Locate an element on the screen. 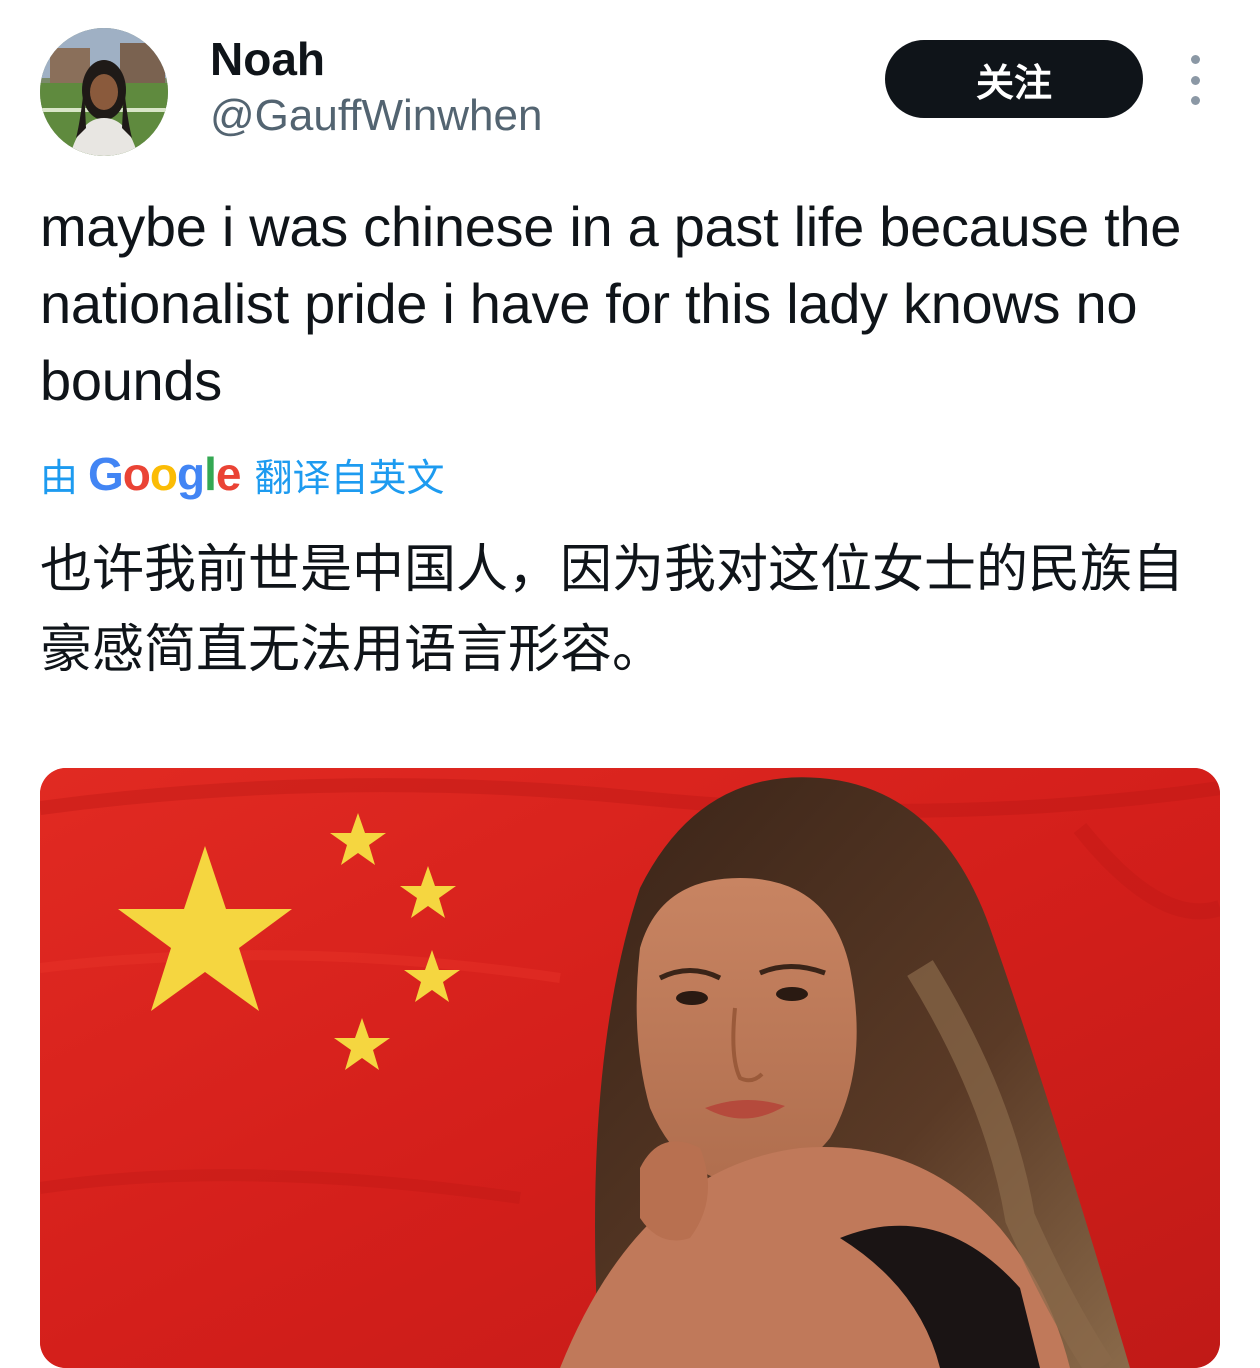 Image resolution: width=1260 pixels, height=1368 pixels. avatar is located at coordinates (104, 92).